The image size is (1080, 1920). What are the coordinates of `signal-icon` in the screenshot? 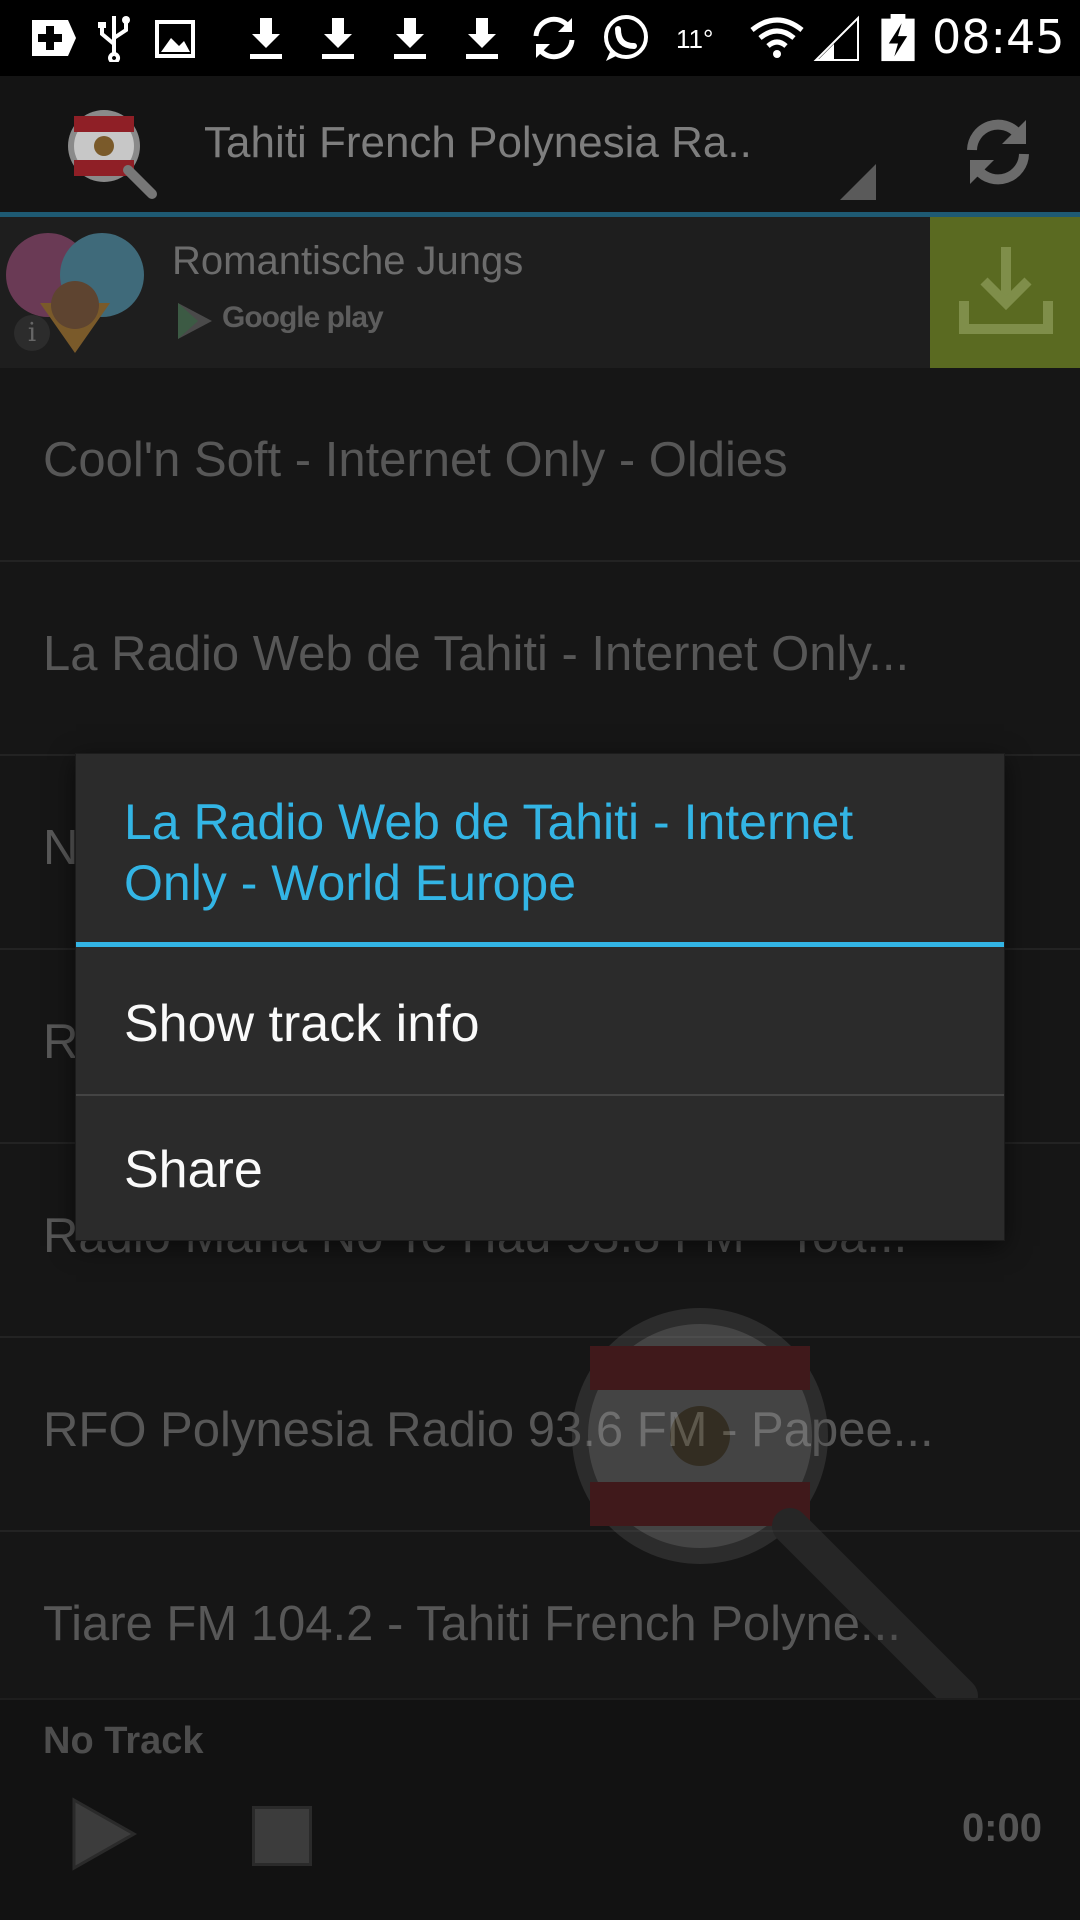 It's located at (836, 38).